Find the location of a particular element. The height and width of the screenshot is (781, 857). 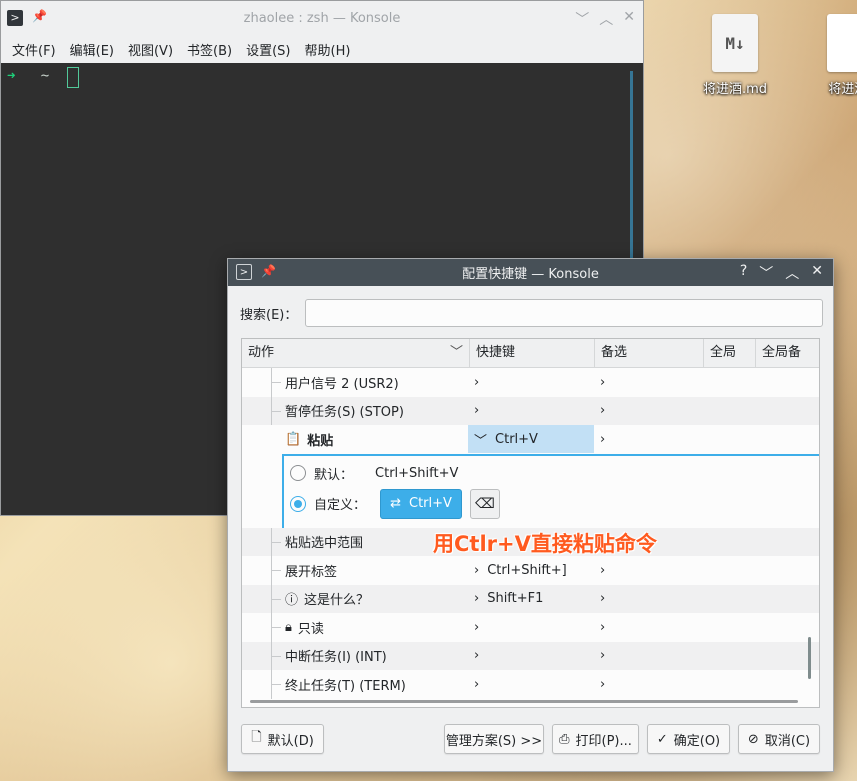

search-label: 搜索(E)： is located at coordinates (269, 315).